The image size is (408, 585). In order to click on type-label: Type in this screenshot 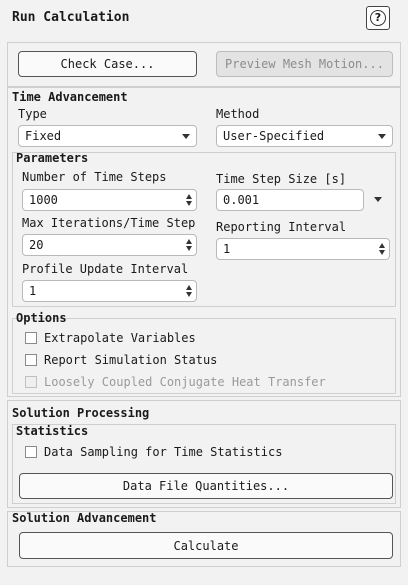, I will do `click(32, 114)`.